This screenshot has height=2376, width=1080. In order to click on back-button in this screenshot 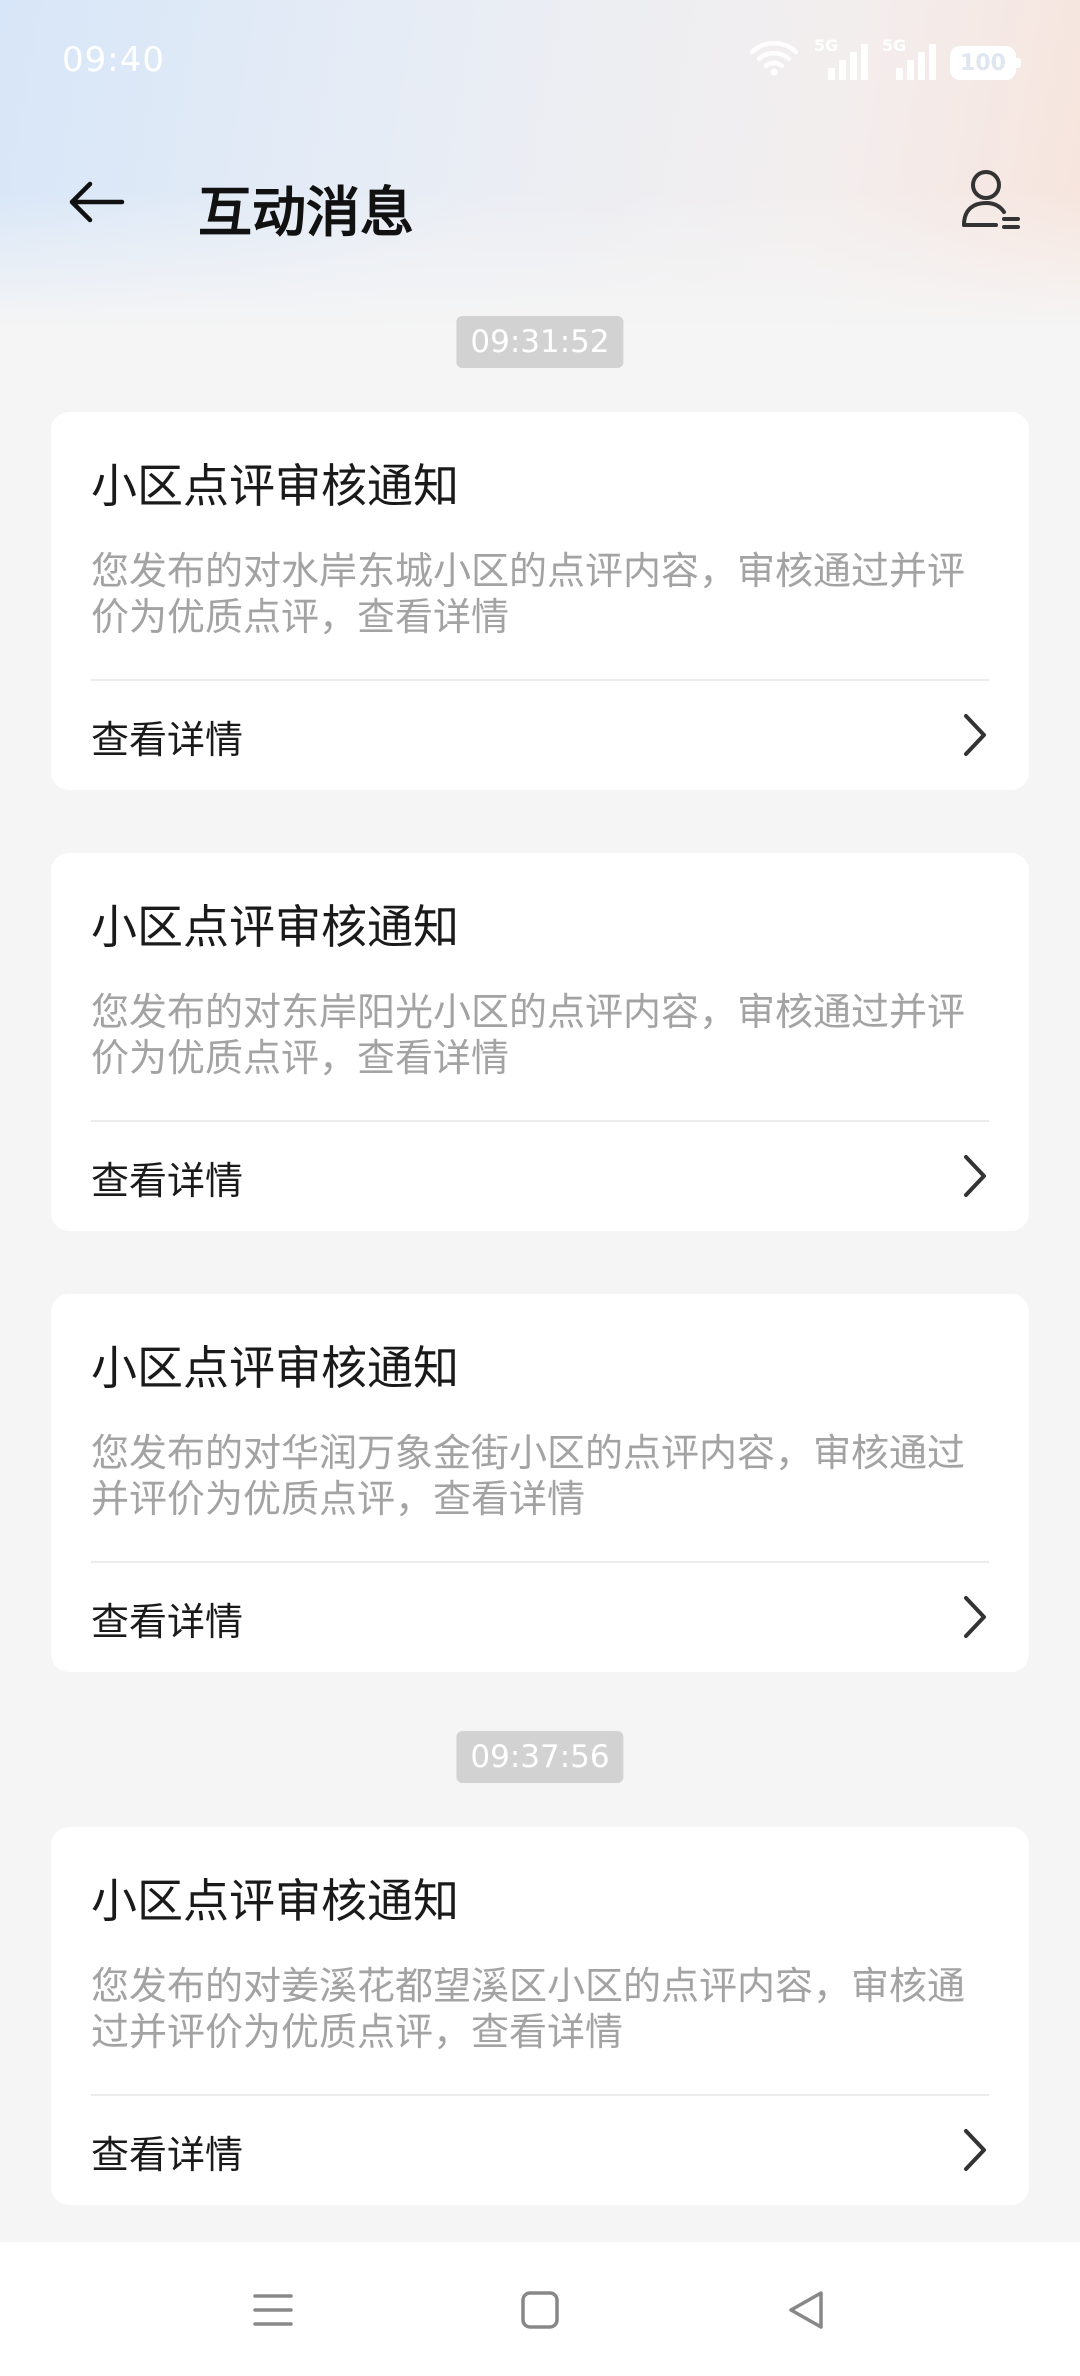, I will do `click(96, 202)`.